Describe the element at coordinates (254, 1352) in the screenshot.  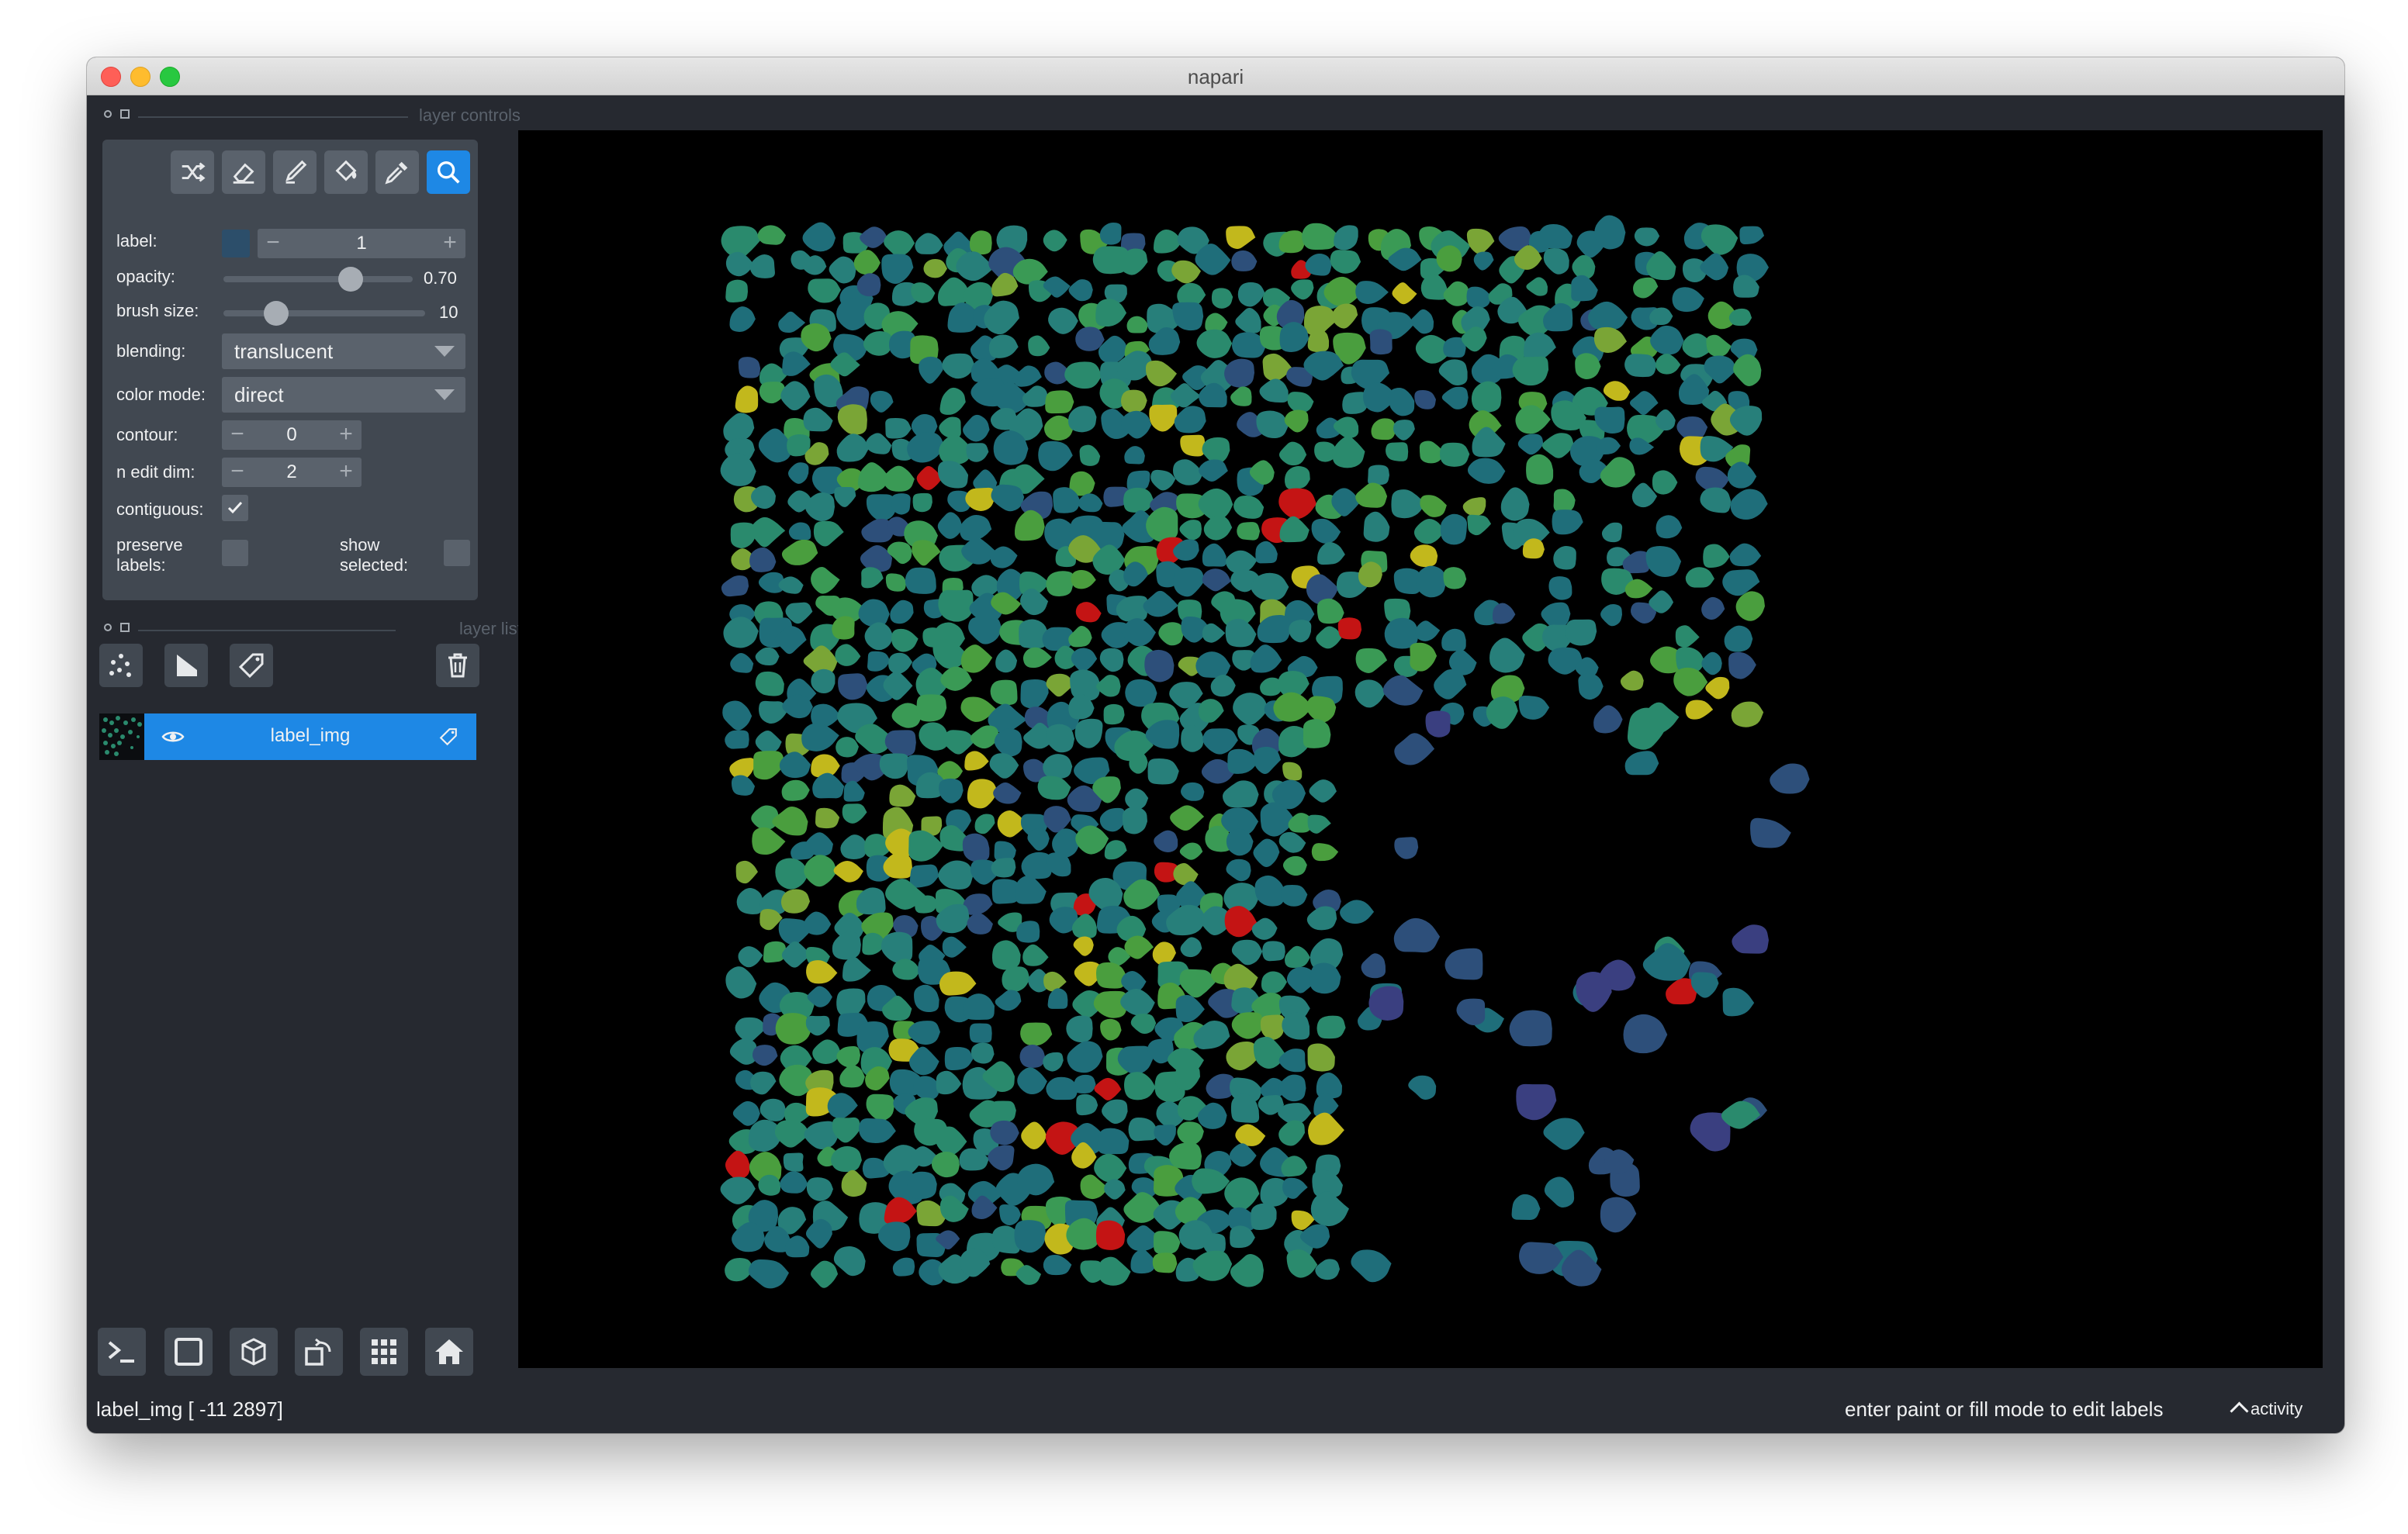
I see `3d-view-button` at that location.